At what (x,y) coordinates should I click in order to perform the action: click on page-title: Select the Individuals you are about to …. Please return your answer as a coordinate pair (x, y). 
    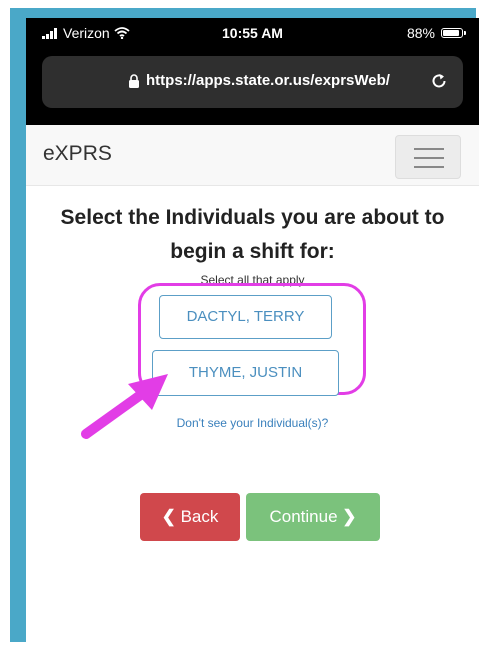
    Looking at the image, I should click on (252, 234).